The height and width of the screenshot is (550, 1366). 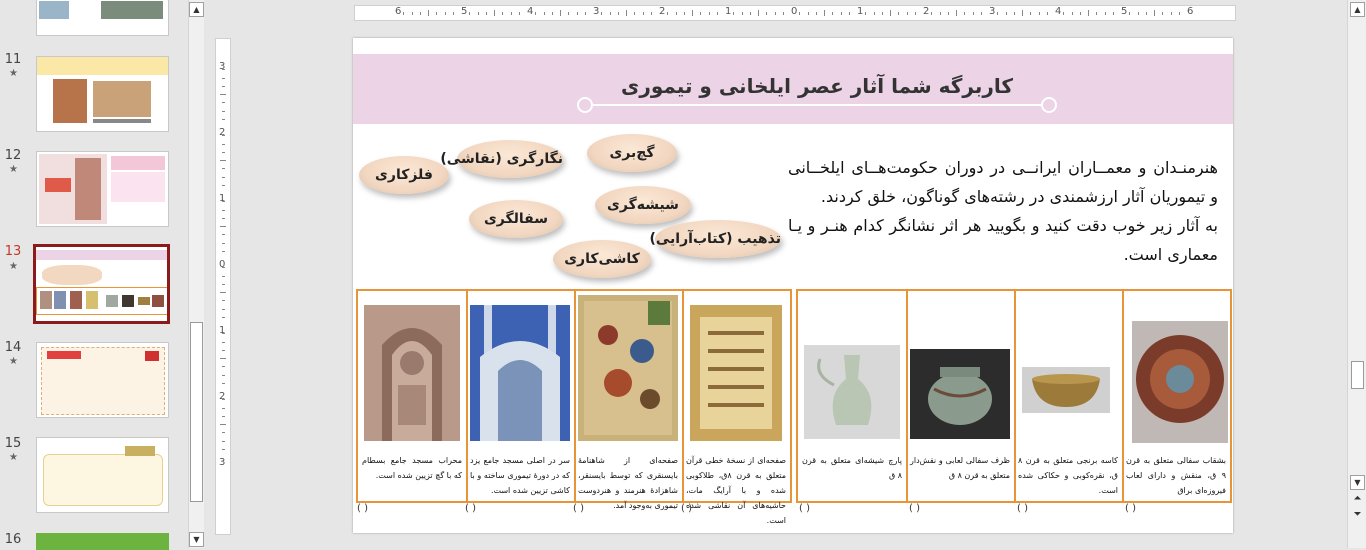 I want to click on horizontal-ruler: 6 5 4 3 2 1 0 1 2 3 4 5 6, so click(x=795, y=13).